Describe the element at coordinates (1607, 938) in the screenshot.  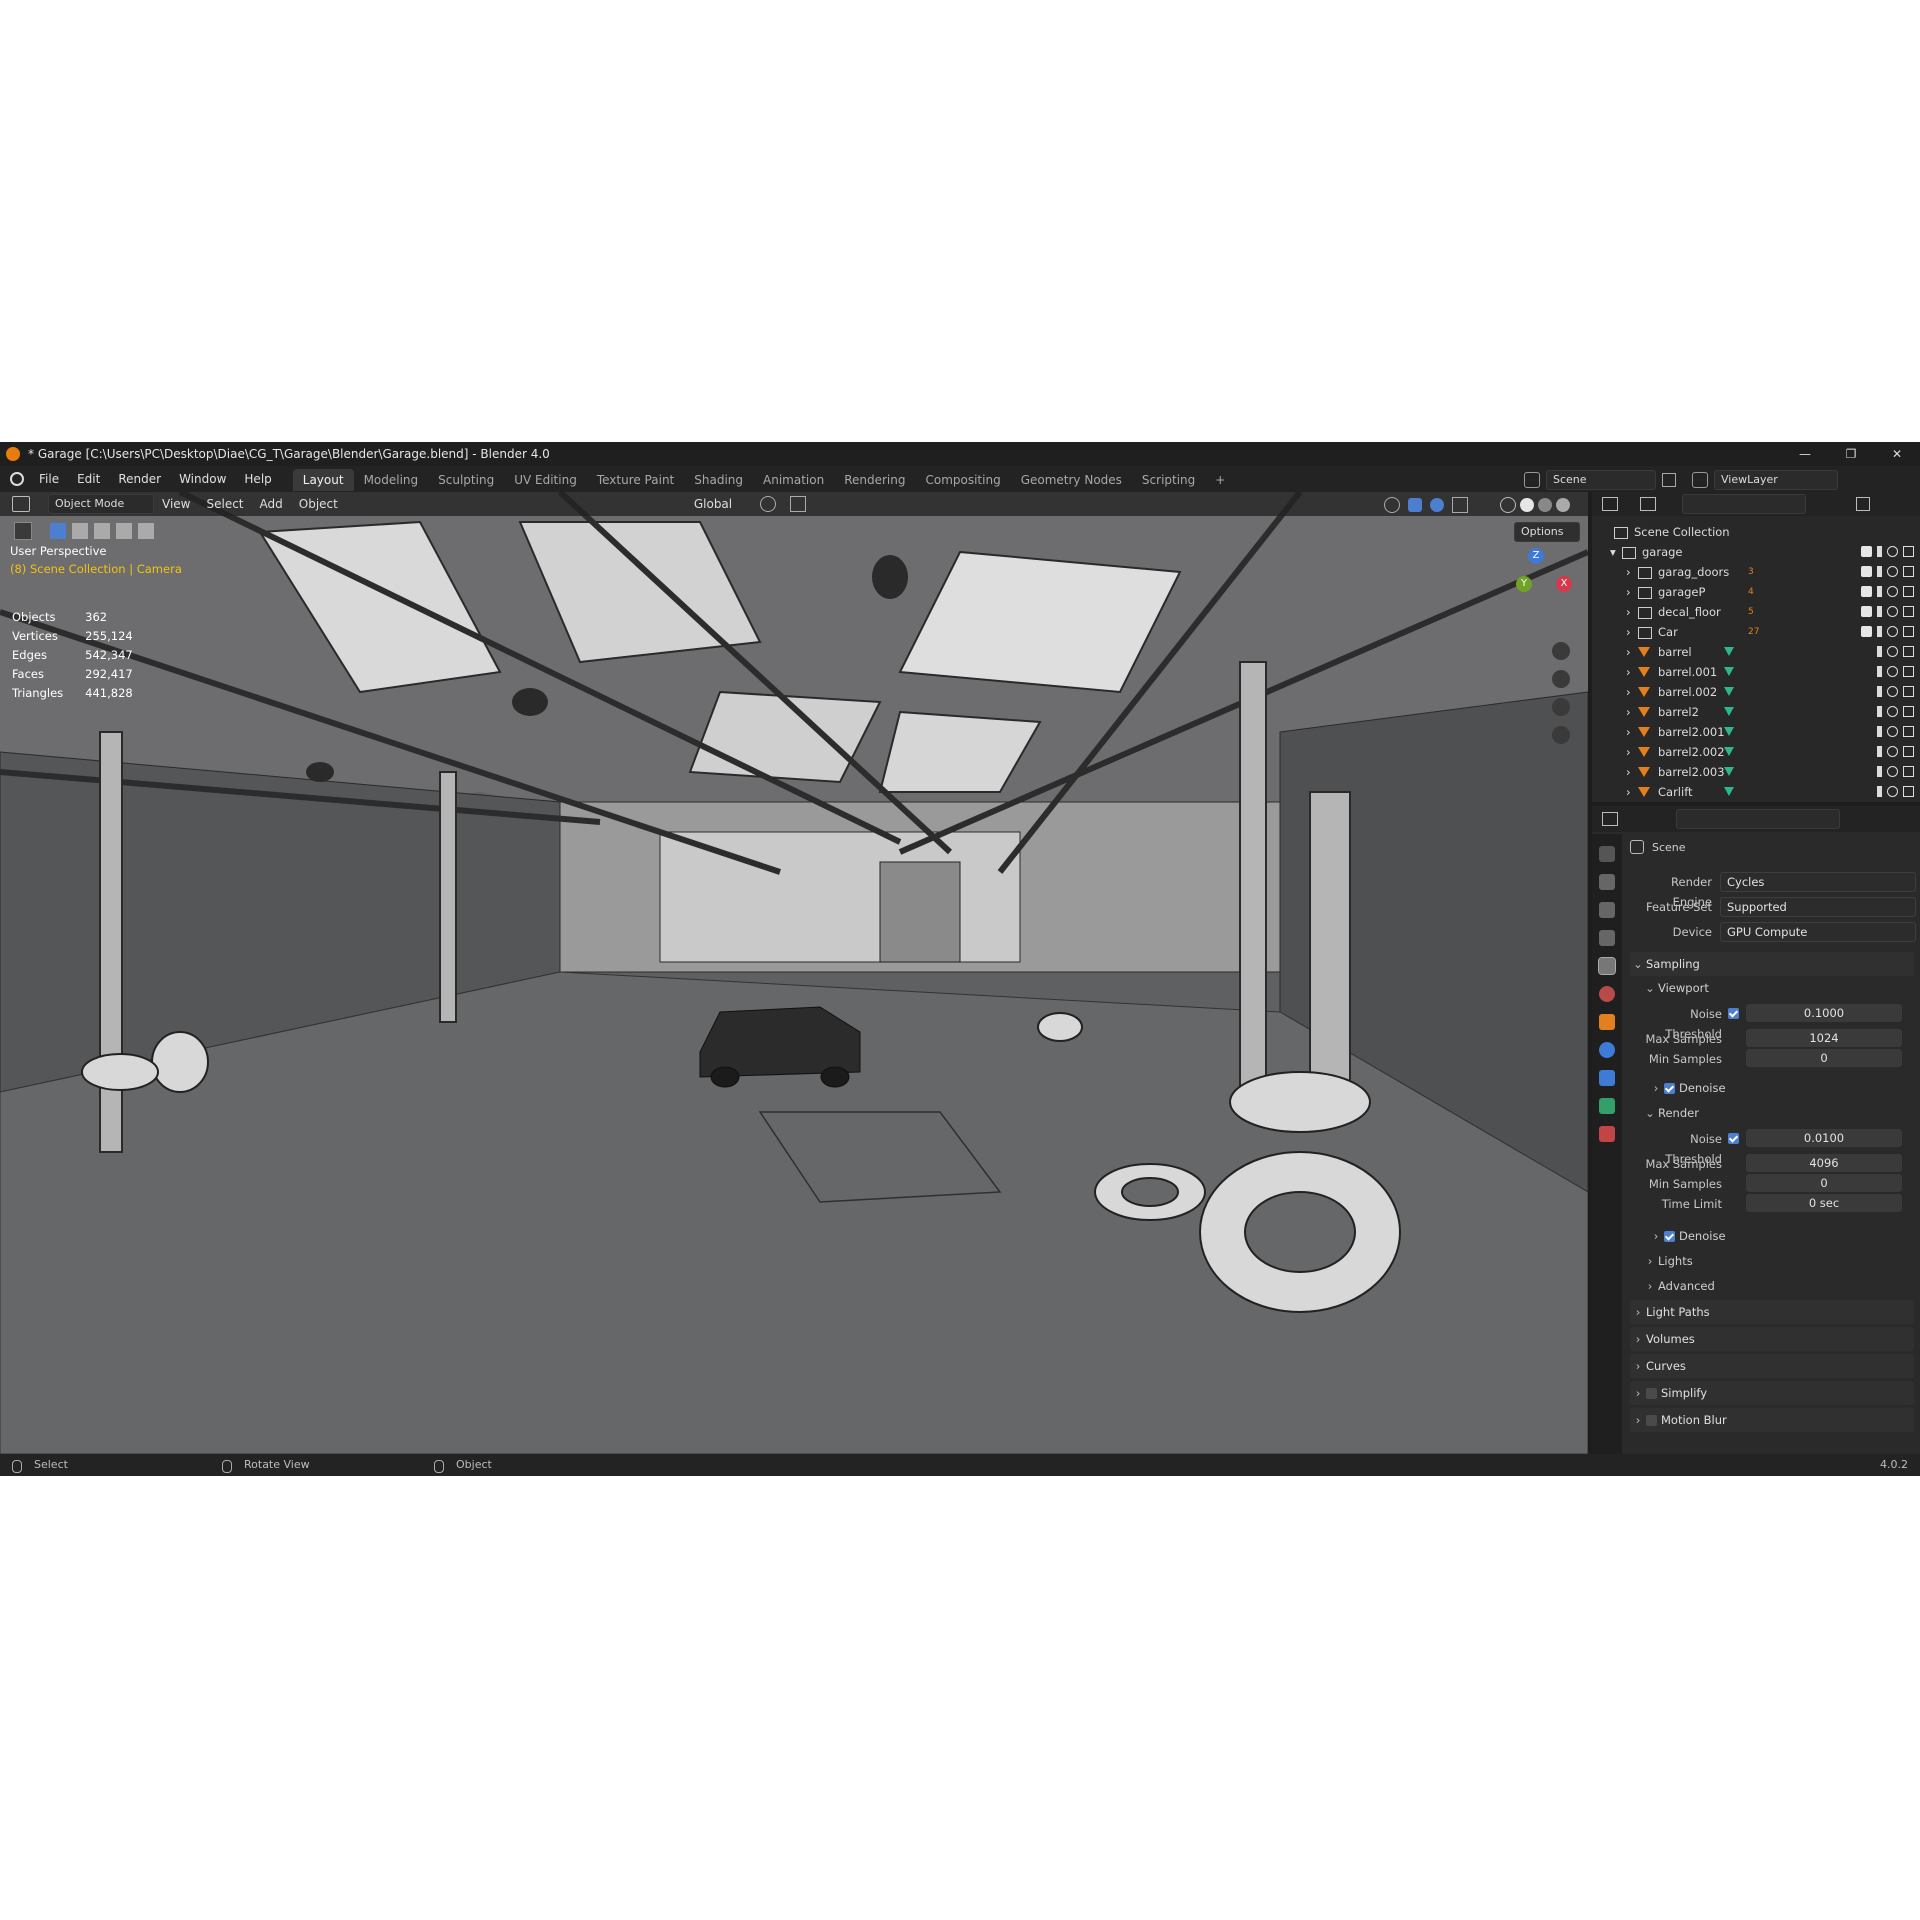
I see `view-layer-tab-icon` at that location.